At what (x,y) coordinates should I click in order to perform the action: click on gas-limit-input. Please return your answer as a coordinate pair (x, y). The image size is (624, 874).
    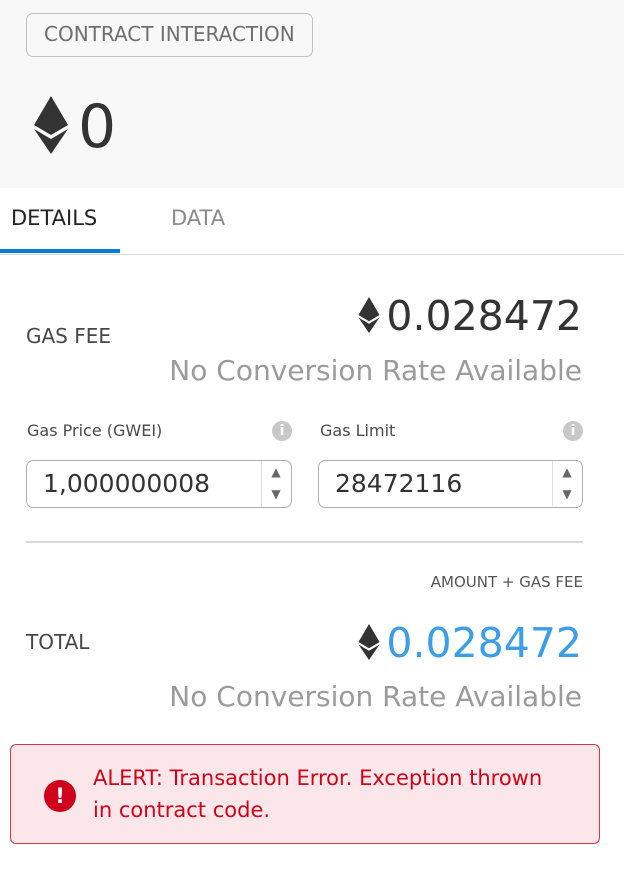
    Looking at the image, I should click on (435, 483).